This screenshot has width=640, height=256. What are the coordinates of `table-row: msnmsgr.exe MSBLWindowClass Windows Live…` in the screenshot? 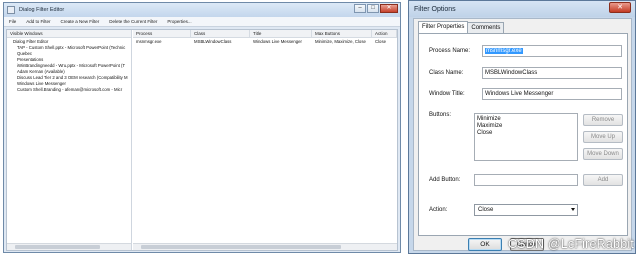 It's located at (265, 41).